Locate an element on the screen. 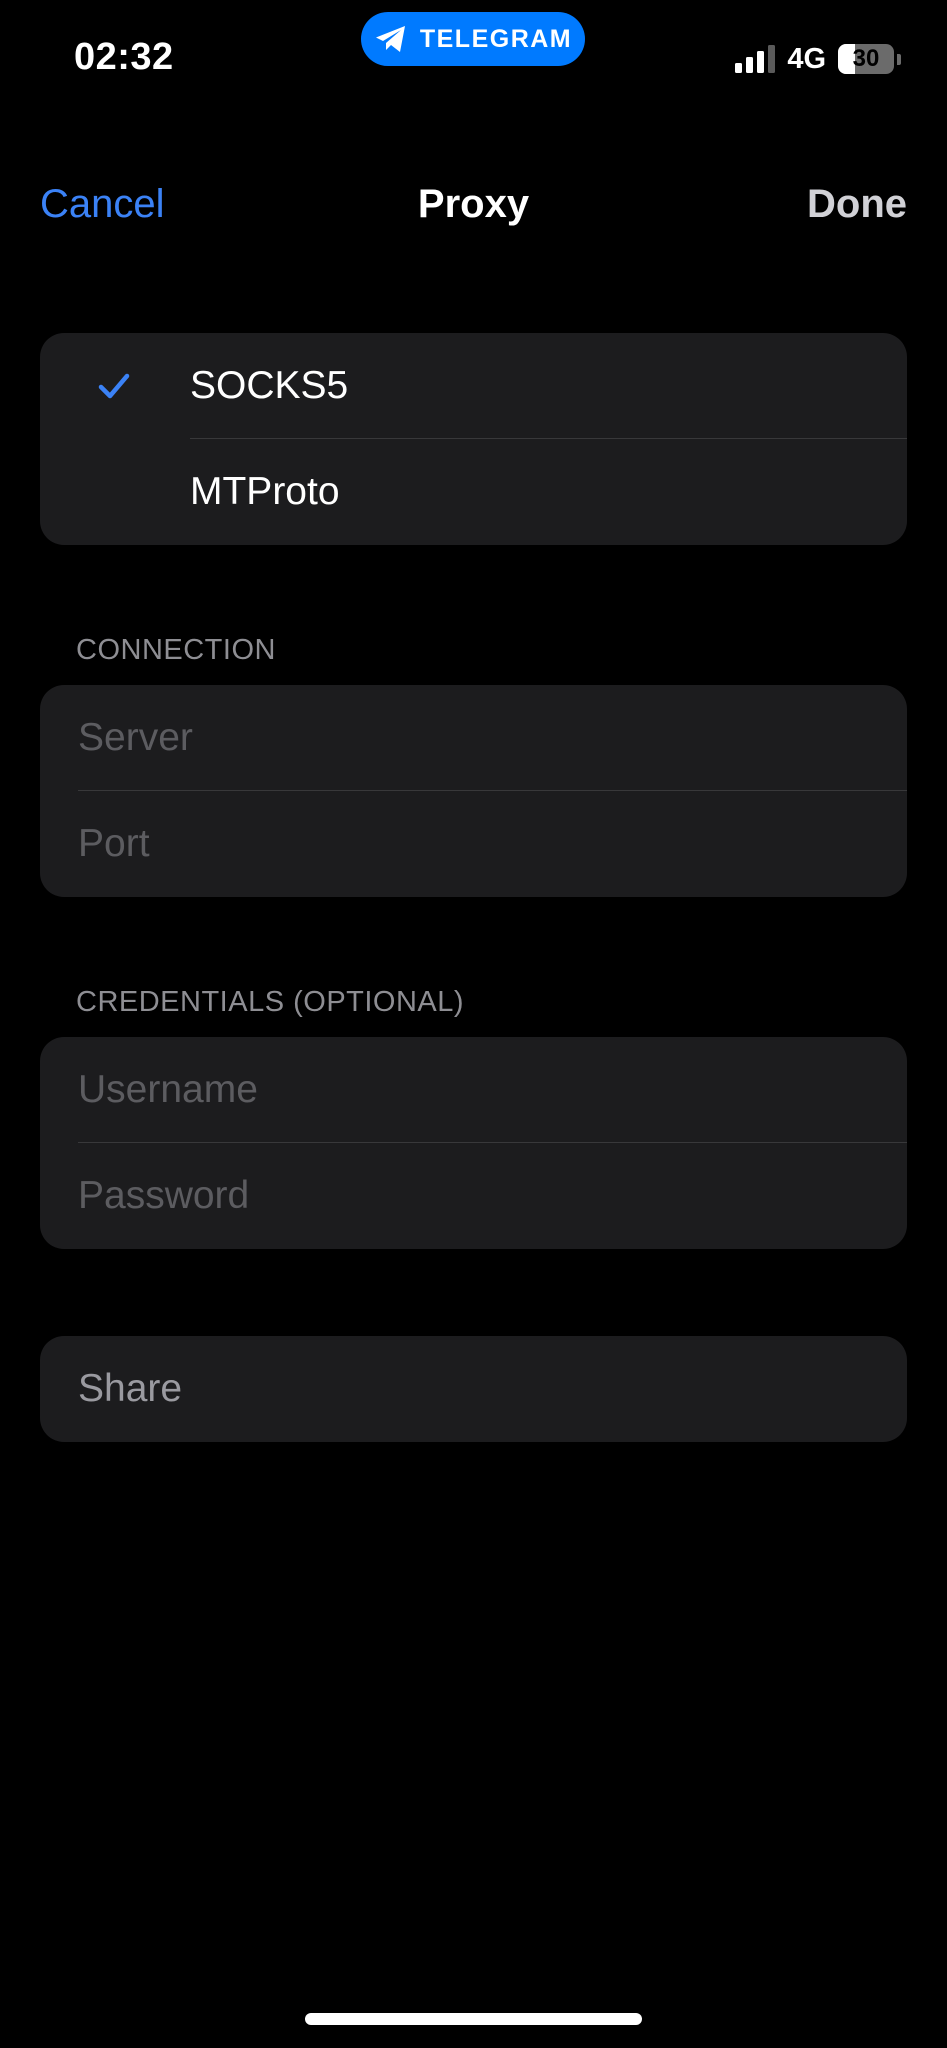 The image size is (947, 2048). connection-group: Server Port is located at coordinates (473, 791).